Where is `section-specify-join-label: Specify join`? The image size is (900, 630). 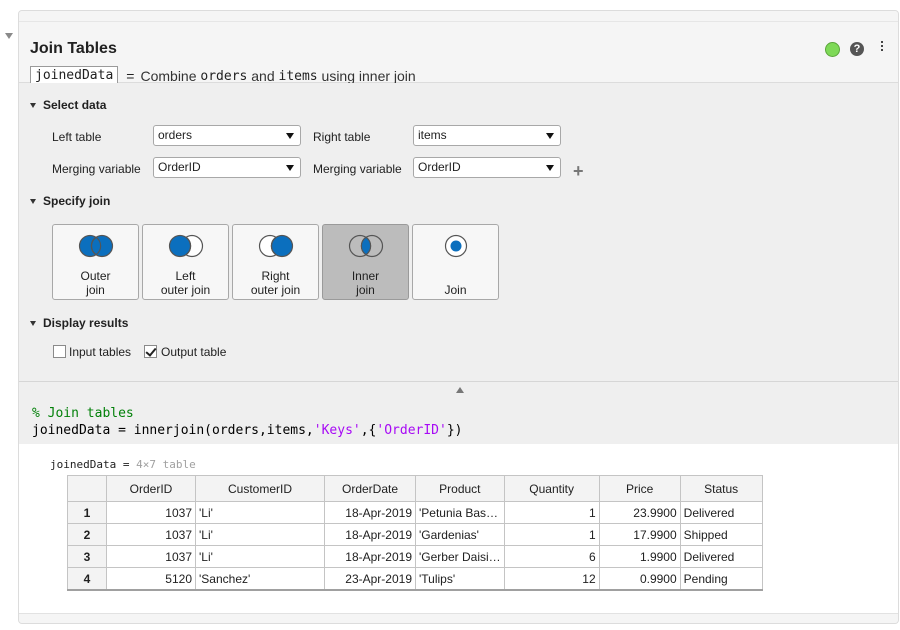
section-specify-join-label: Specify join is located at coordinates (77, 201).